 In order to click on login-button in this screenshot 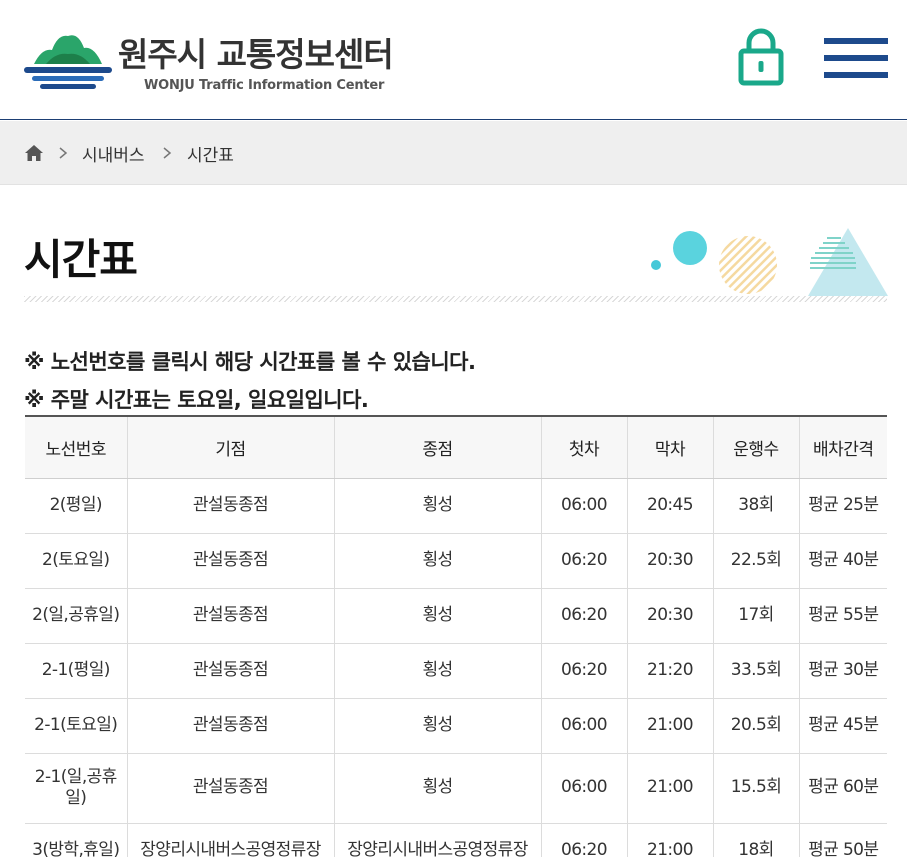, I will do `click(761, 56)`.